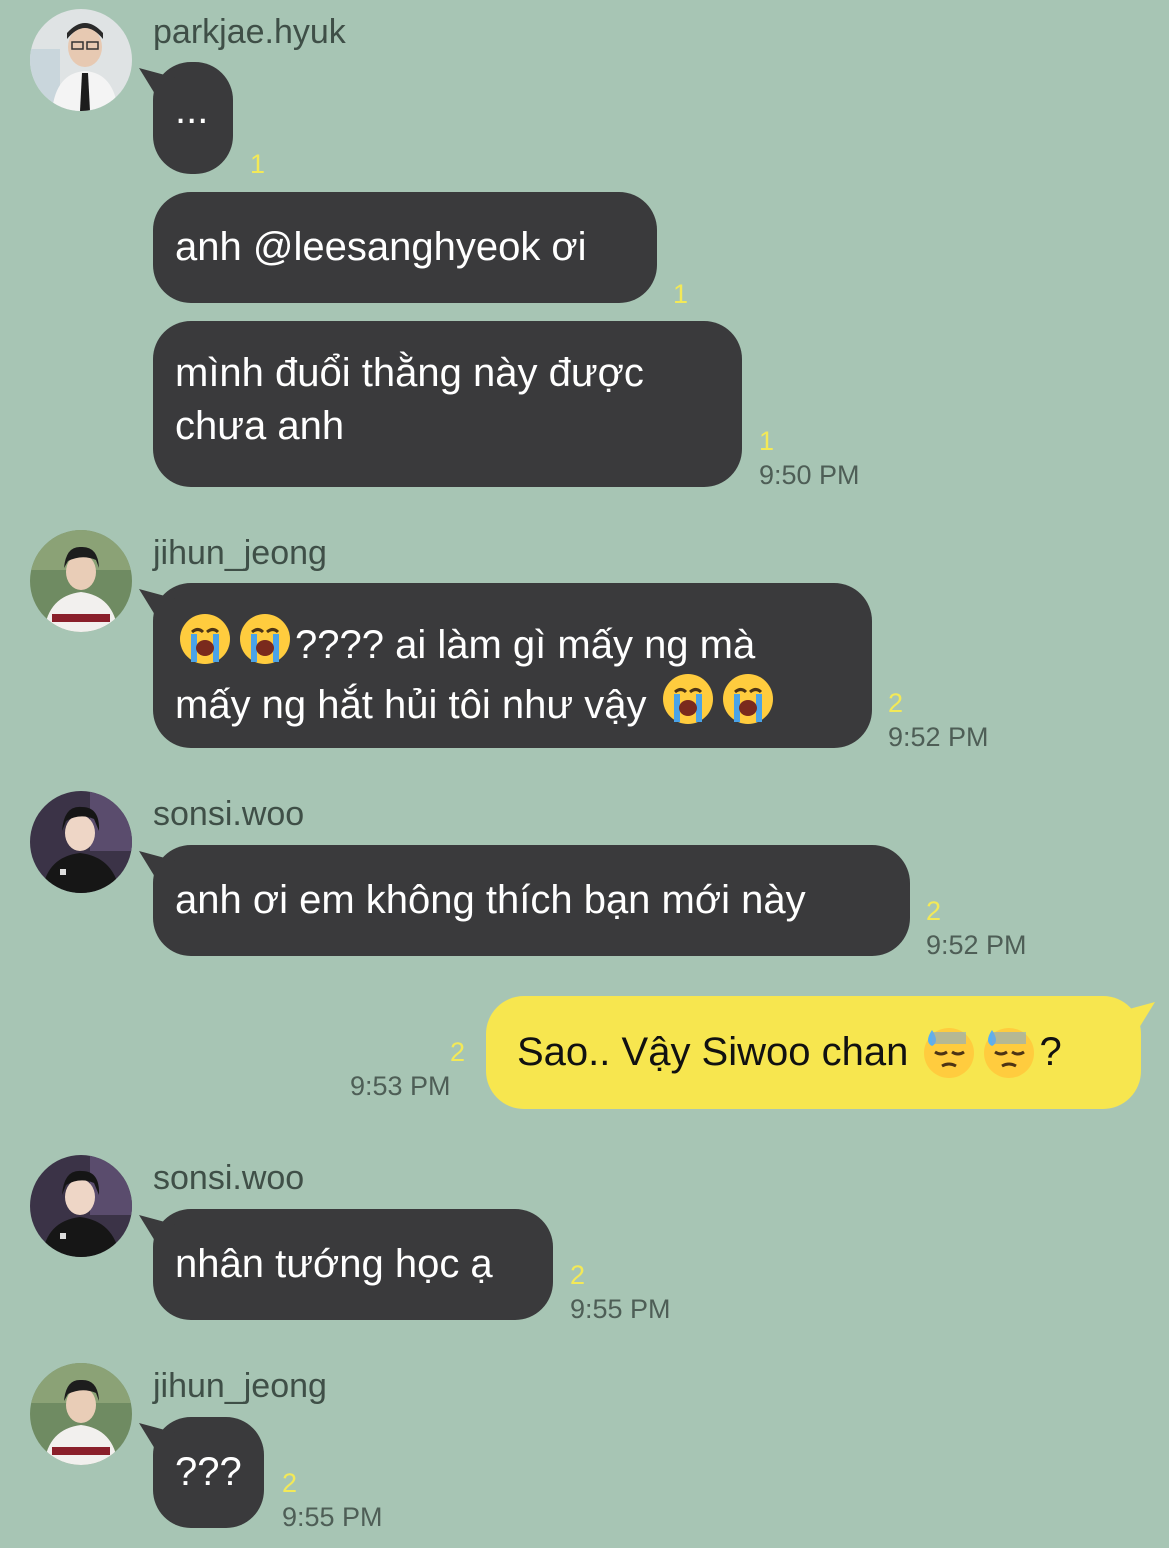 The height and width of the screenshot is (1548, 1169). Describe the element at coordinates (718, 1052) in the screenshot. I see `message-text: Sao.. Vậy Siwoo chan` at that location.